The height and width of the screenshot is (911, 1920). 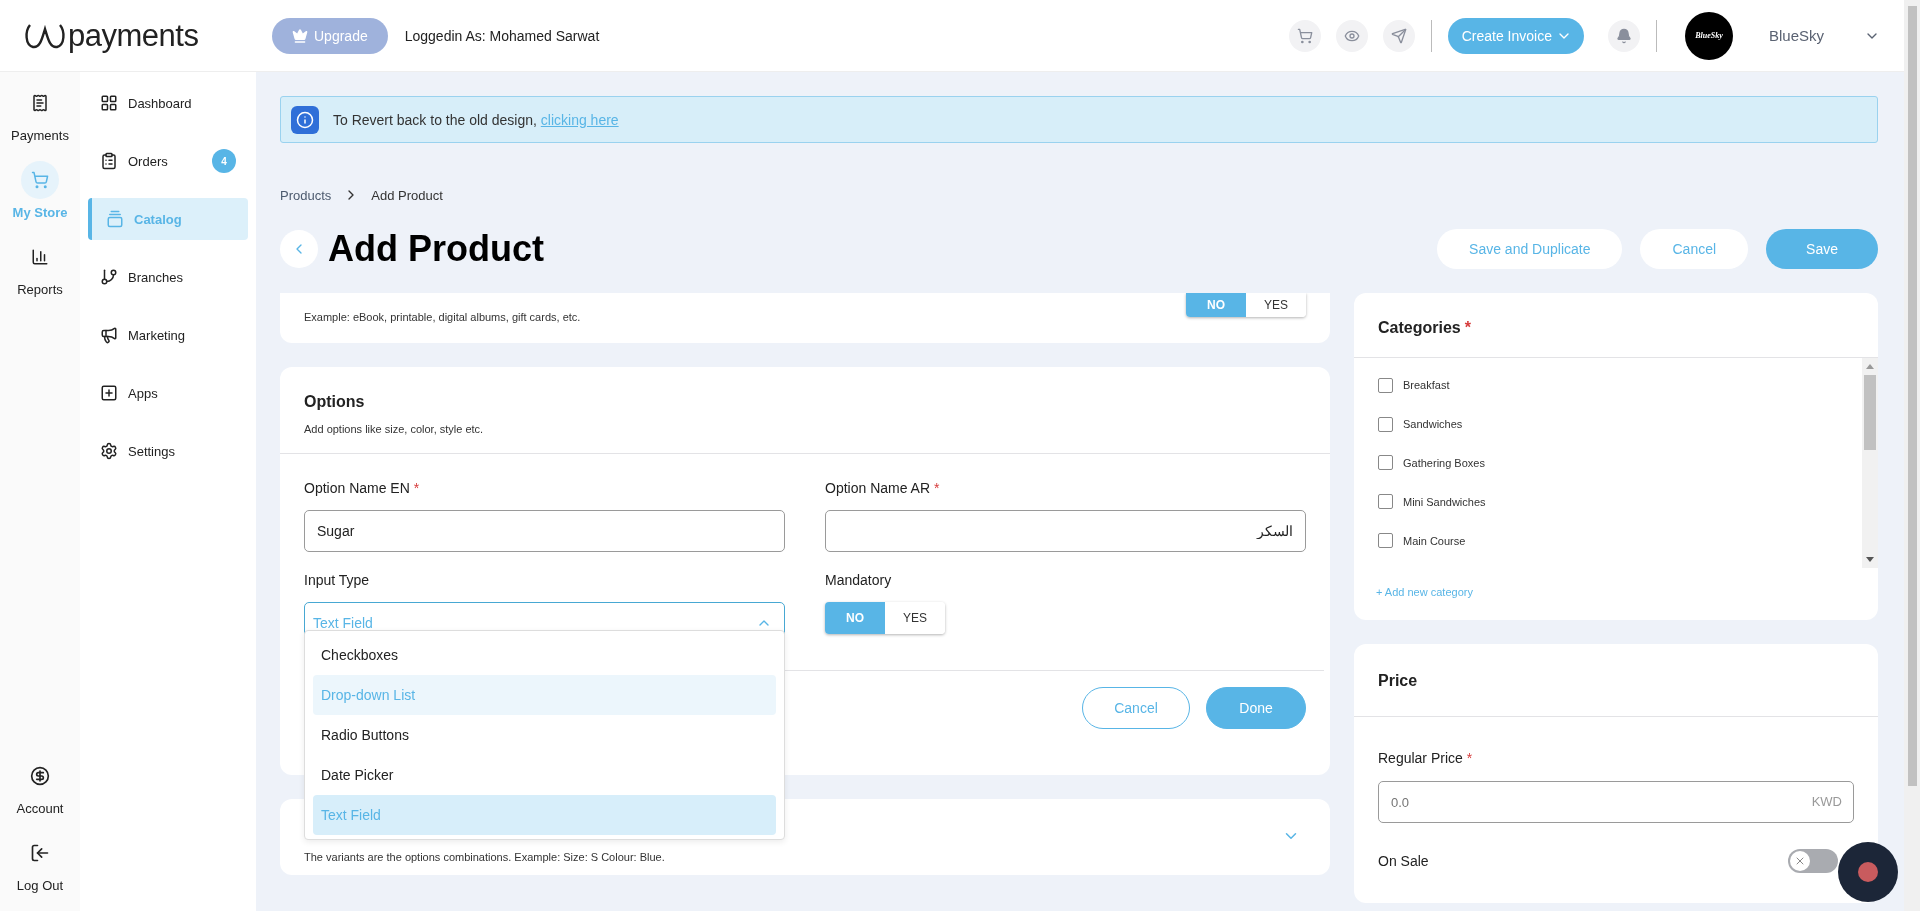 I want to click on rail-item: Log Out, so click(x=40, y=863).